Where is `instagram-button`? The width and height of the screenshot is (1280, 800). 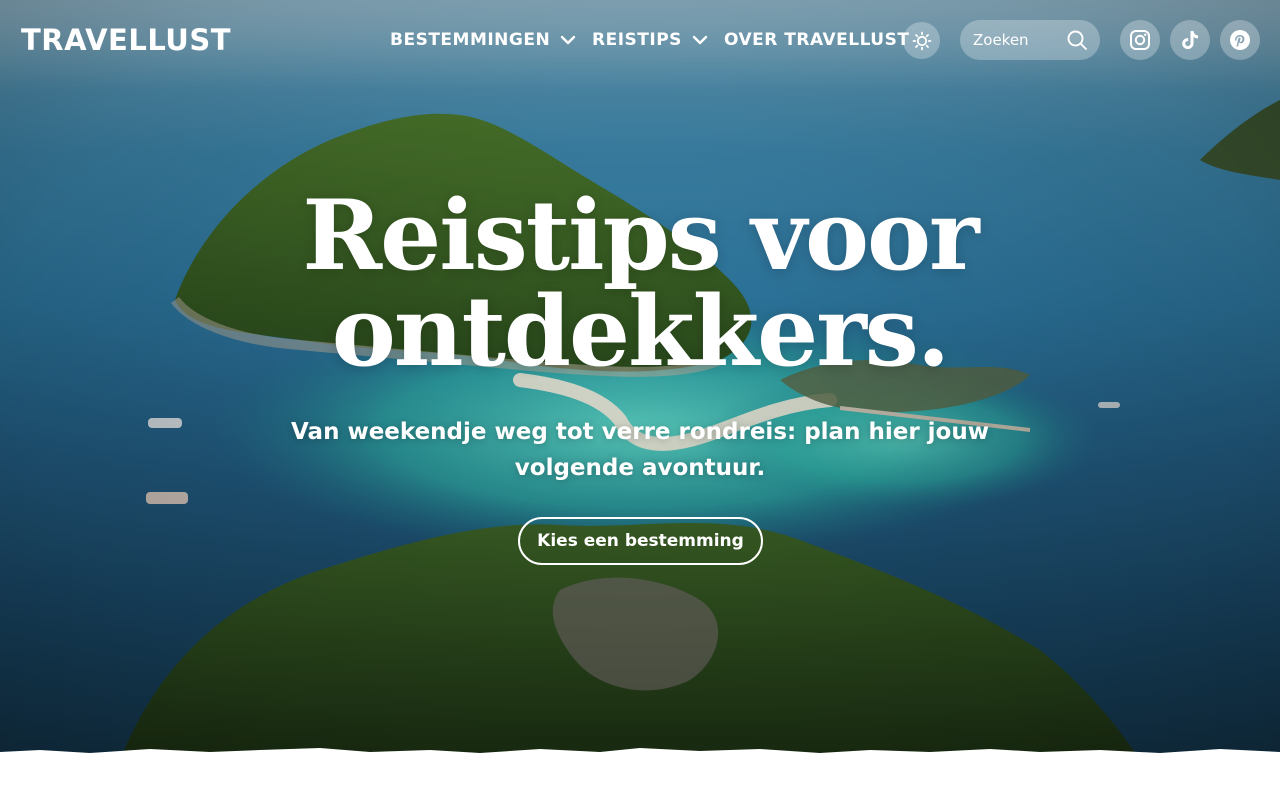 instagram-button is located at coordinates (1140, 40).